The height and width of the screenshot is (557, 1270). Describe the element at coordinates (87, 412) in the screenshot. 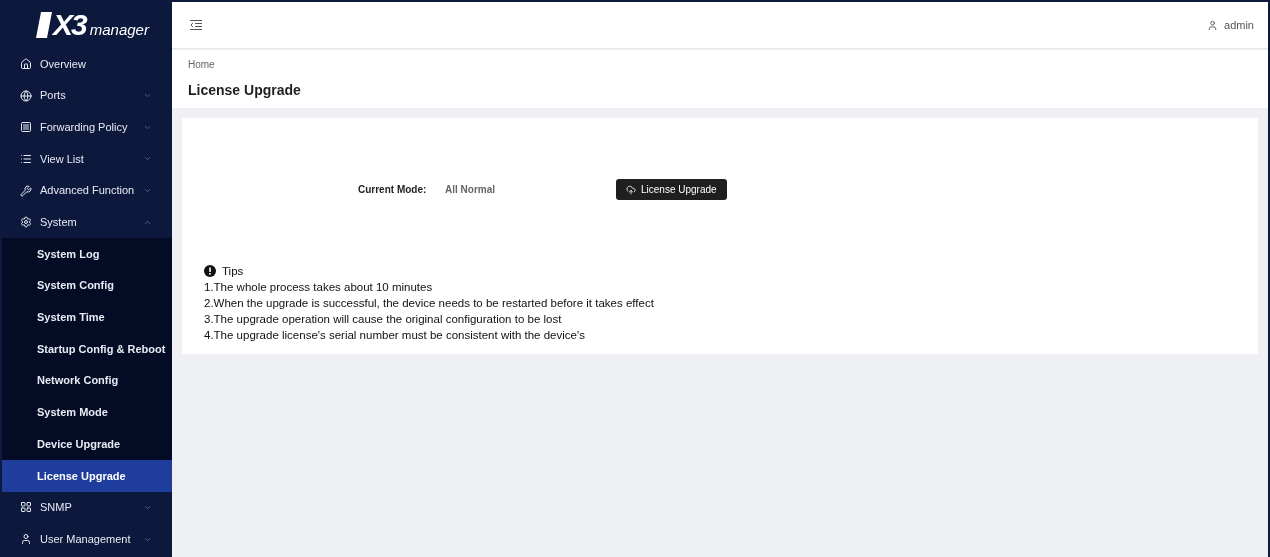

I see `submenu-item: System Mode` at that location.